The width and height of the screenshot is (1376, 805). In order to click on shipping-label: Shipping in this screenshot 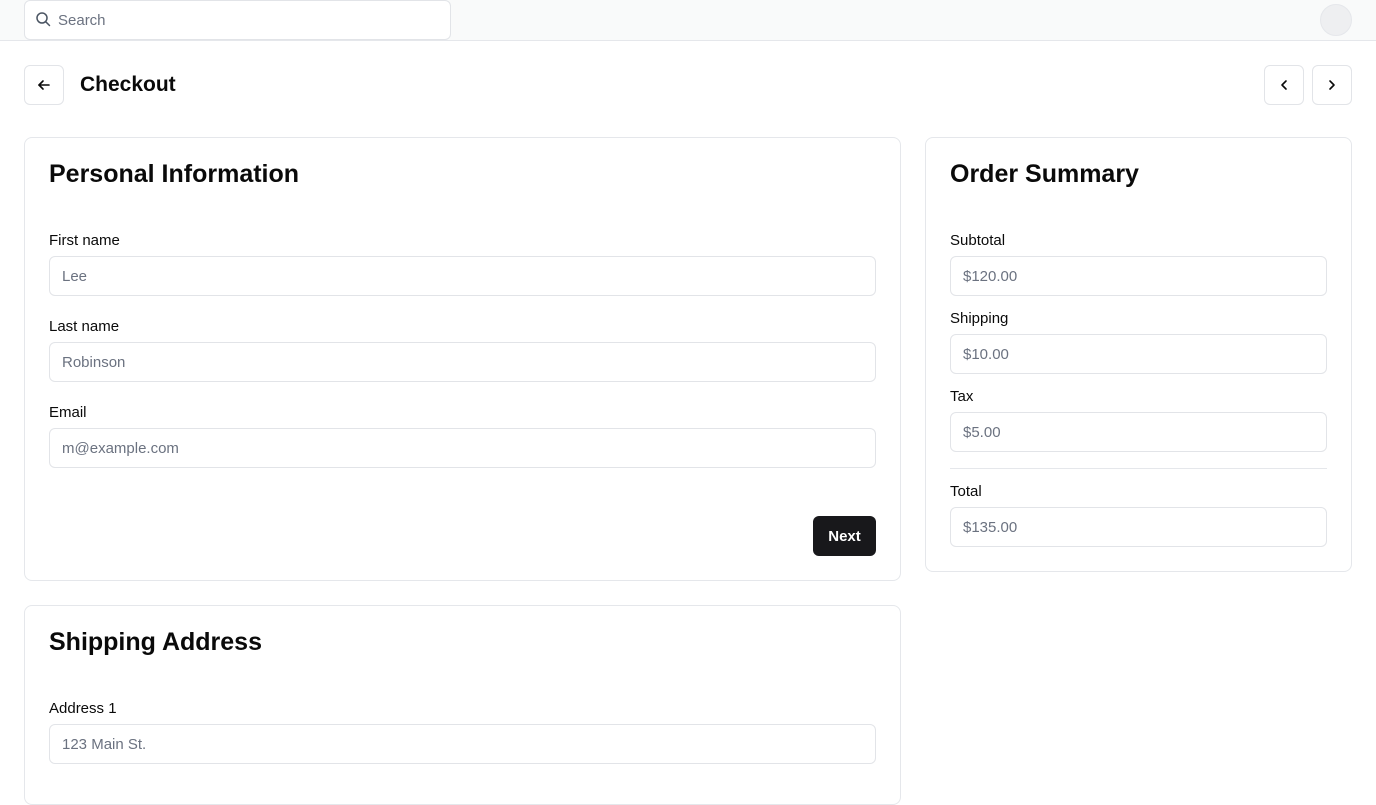, I will do `click(979, 318)`.